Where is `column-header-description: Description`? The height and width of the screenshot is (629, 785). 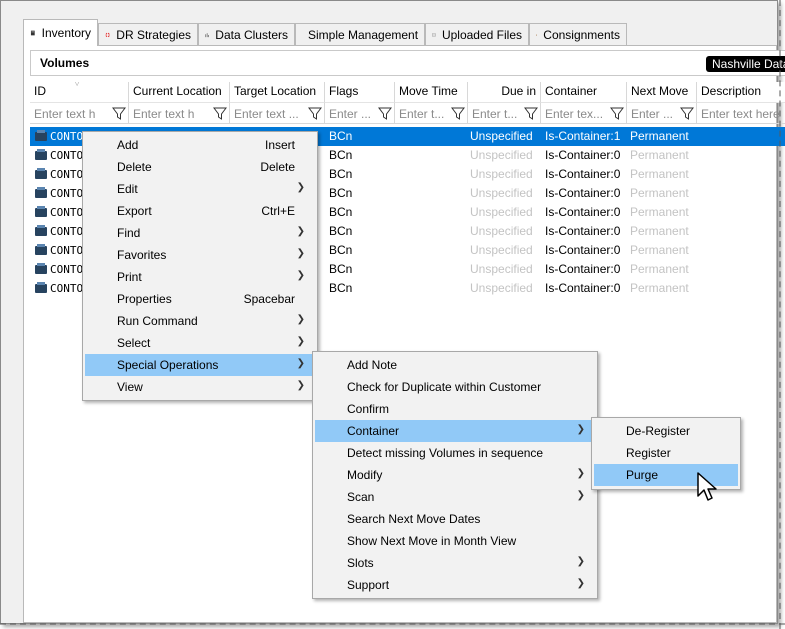 column-header-description: Description is located at coordinates (741, 92).